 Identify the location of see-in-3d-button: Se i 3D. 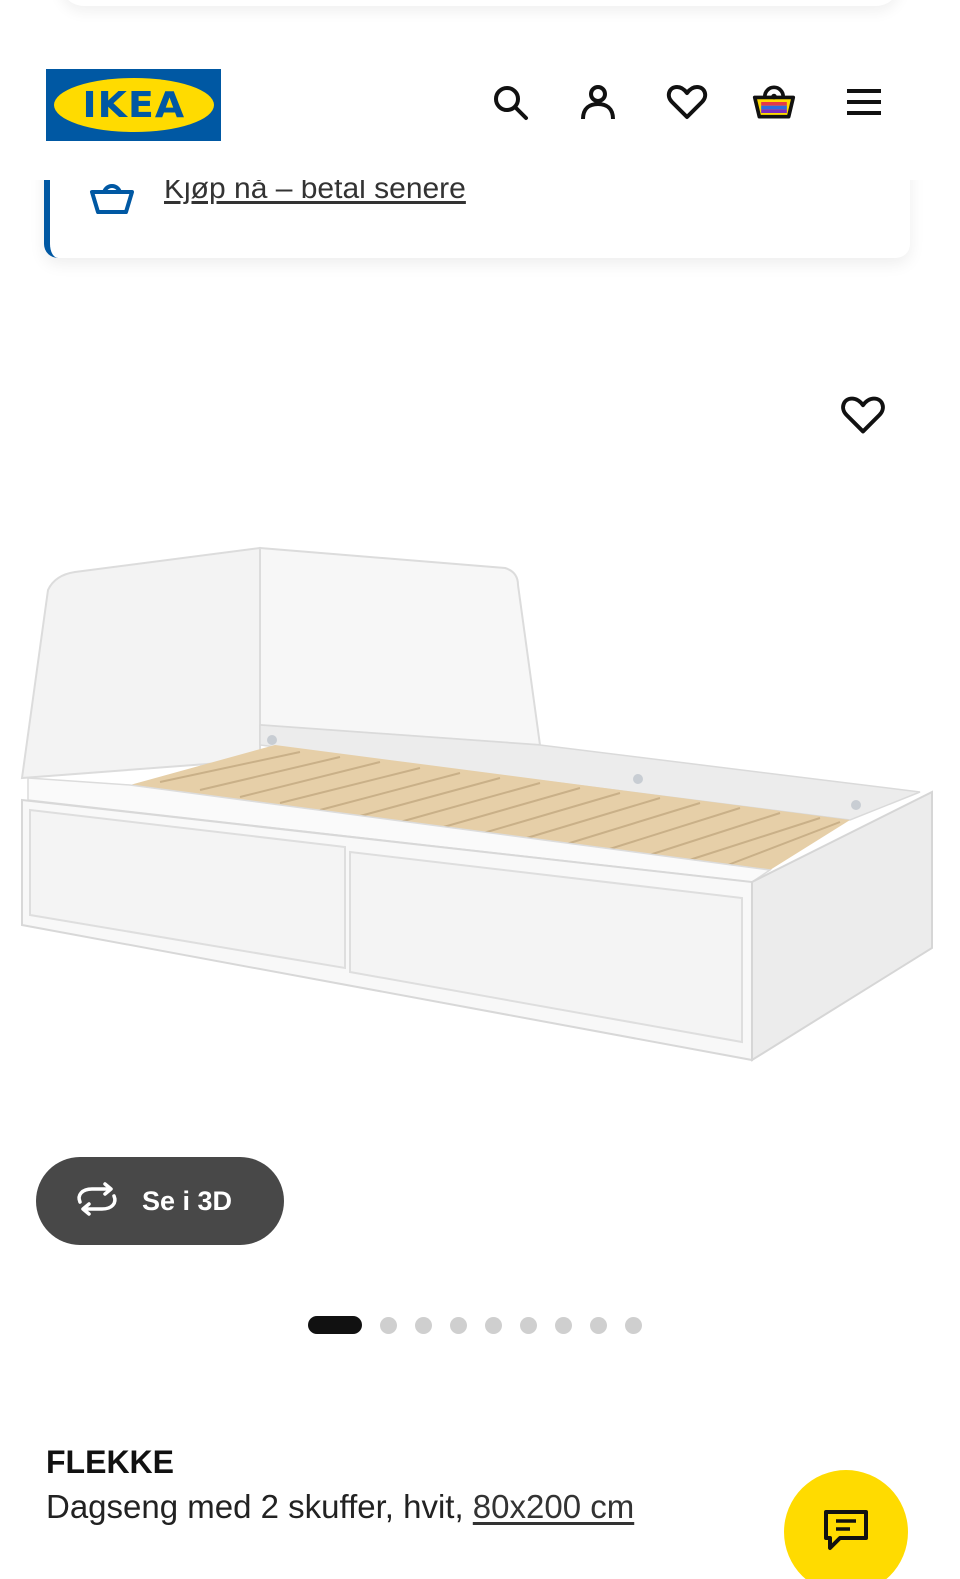
(160, 1201).